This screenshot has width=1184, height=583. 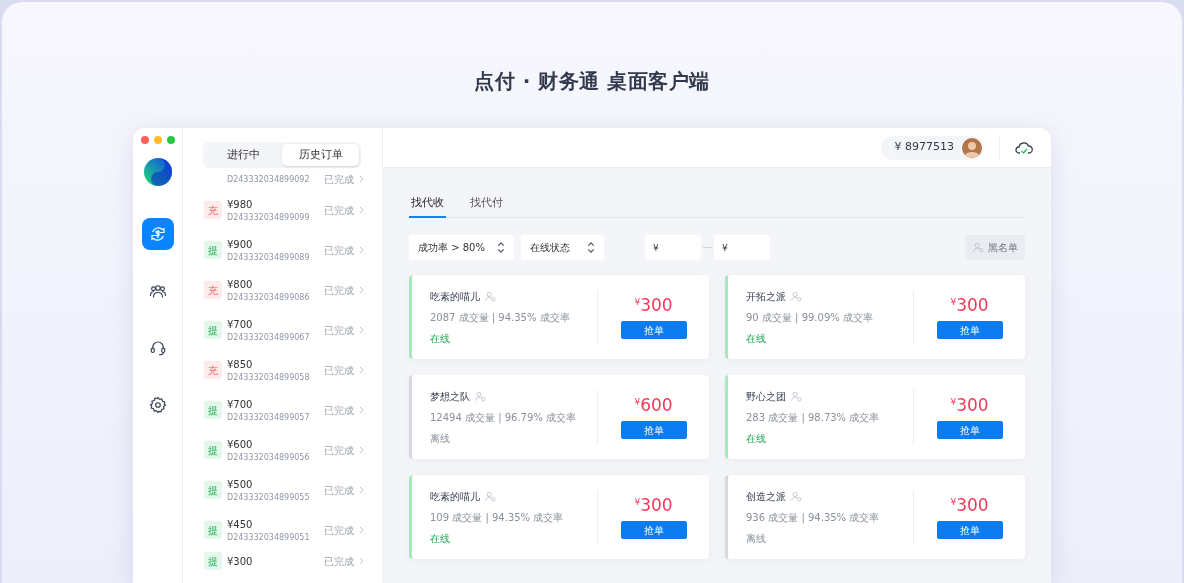 What do you see at coordinates (813, 517) in the screenshot?
I see `seller-stats: 936 成交量 | 94.35% 成交率` at bounding box center [813, 517].